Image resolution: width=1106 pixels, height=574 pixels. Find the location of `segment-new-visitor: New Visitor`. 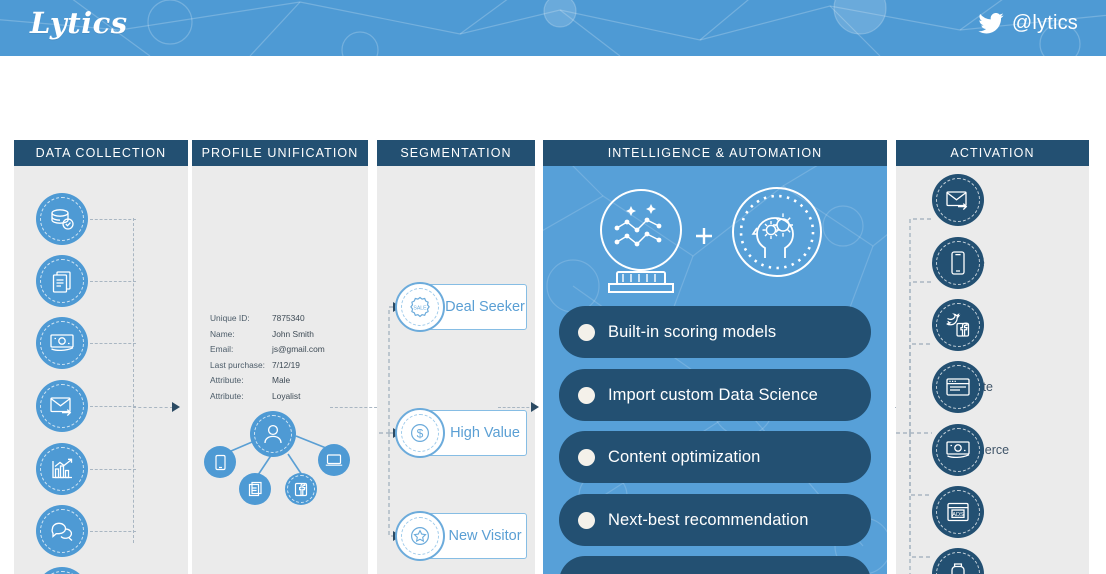

segment-new-visitor: New Visitor is located at coordinates (461, 536).